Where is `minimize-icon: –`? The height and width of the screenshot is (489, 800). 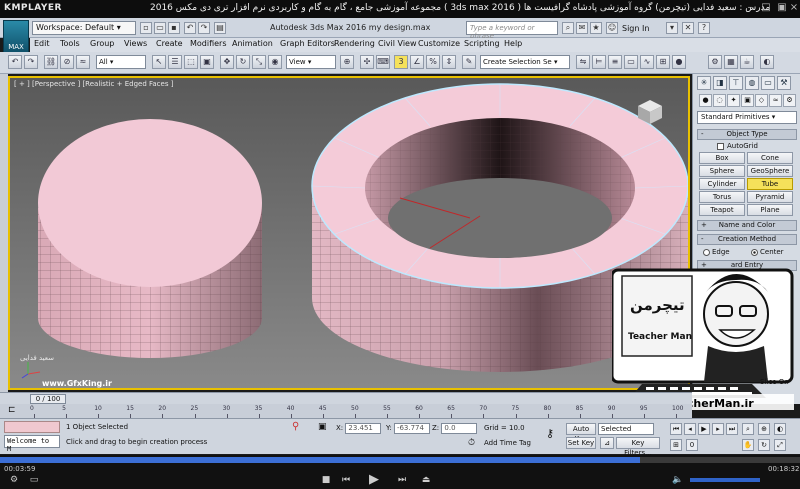
minimize-icon: – is located at coordinates (750, 8).